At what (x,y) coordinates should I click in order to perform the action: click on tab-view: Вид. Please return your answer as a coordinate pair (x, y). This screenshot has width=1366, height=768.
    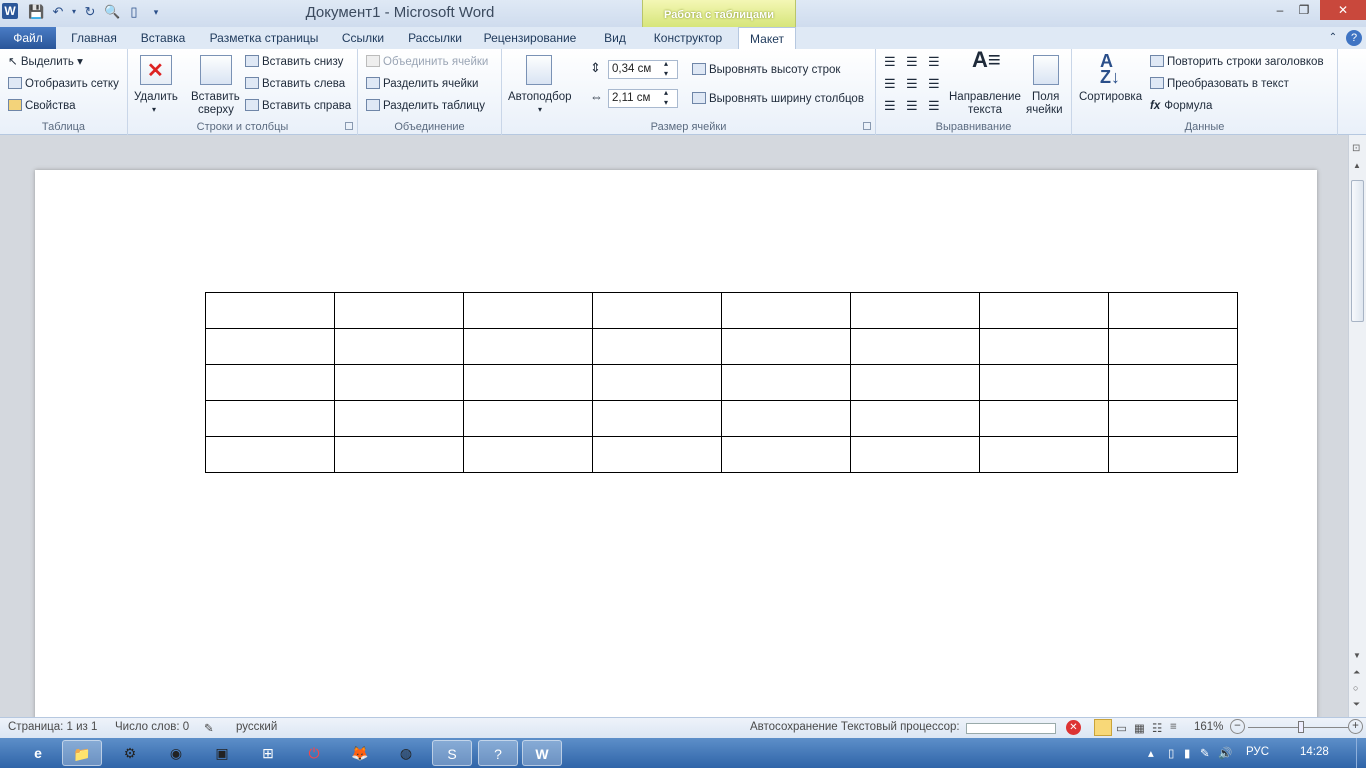
    Looking at the image, I should click on (615, 38).